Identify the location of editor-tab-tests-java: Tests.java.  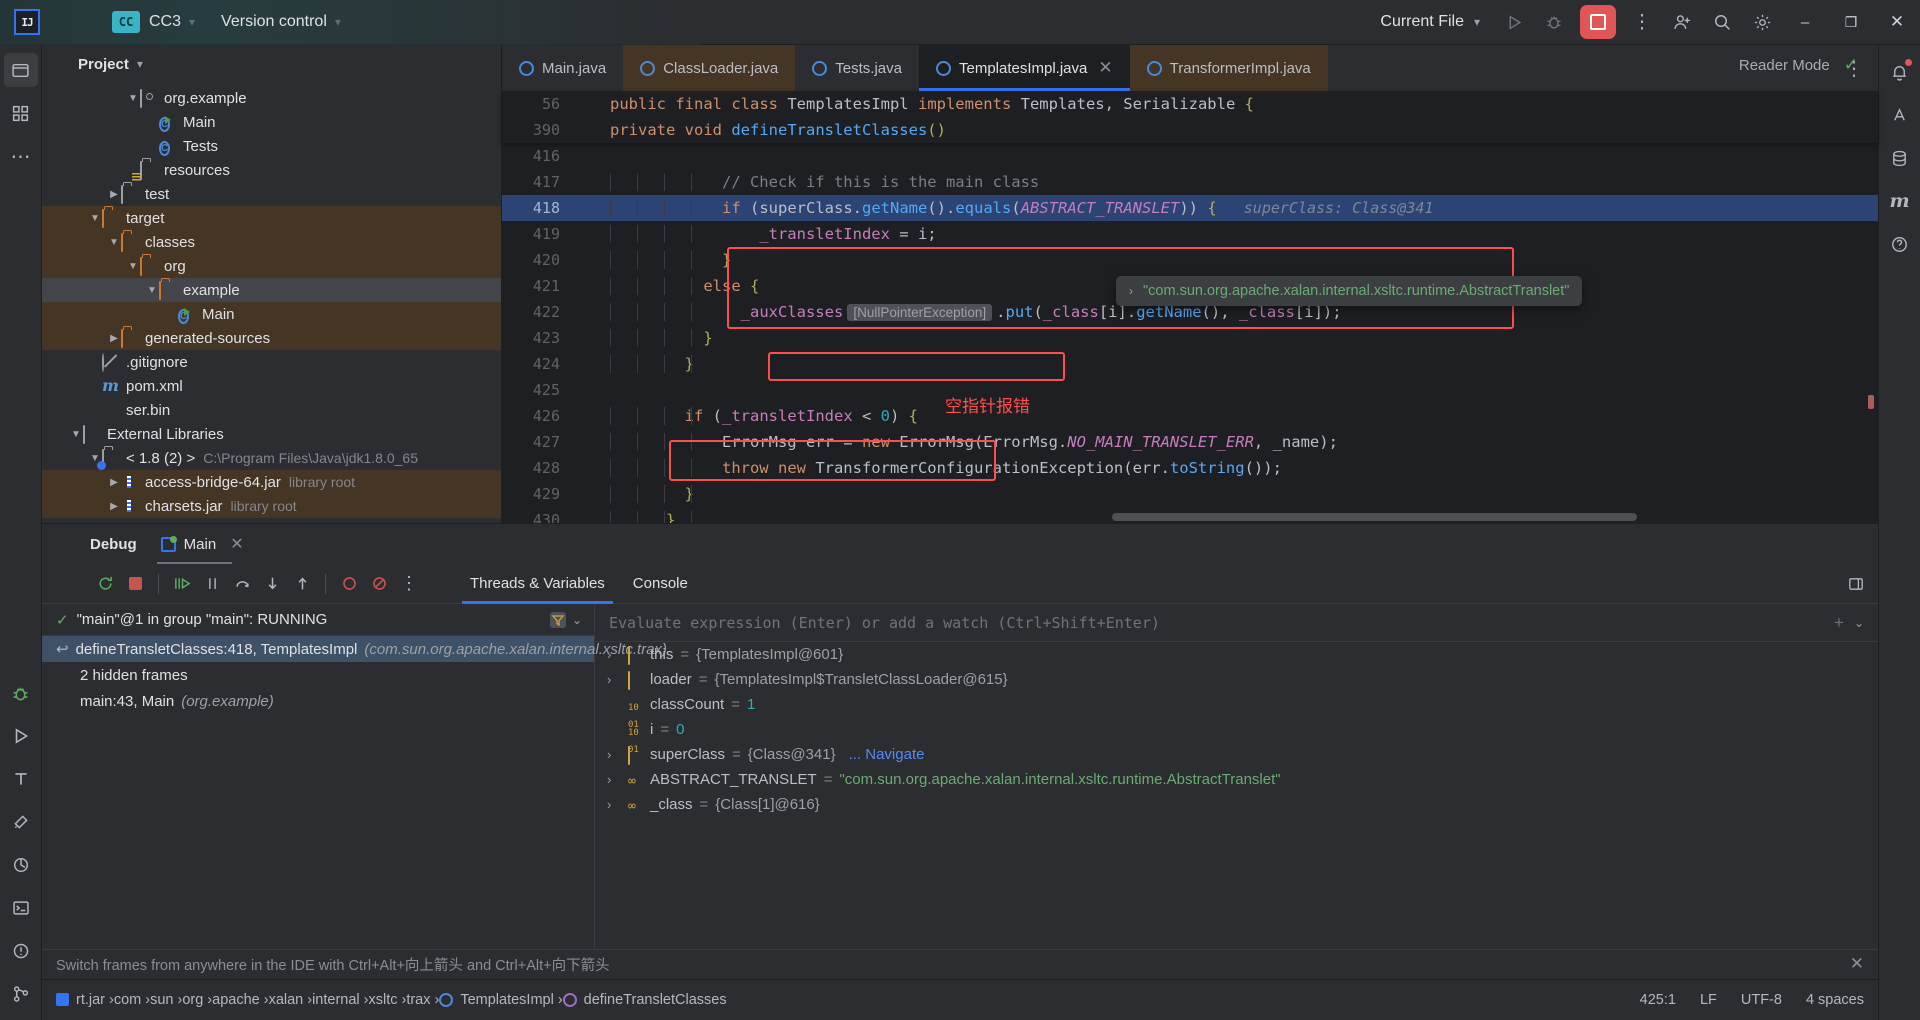
(857, 68).